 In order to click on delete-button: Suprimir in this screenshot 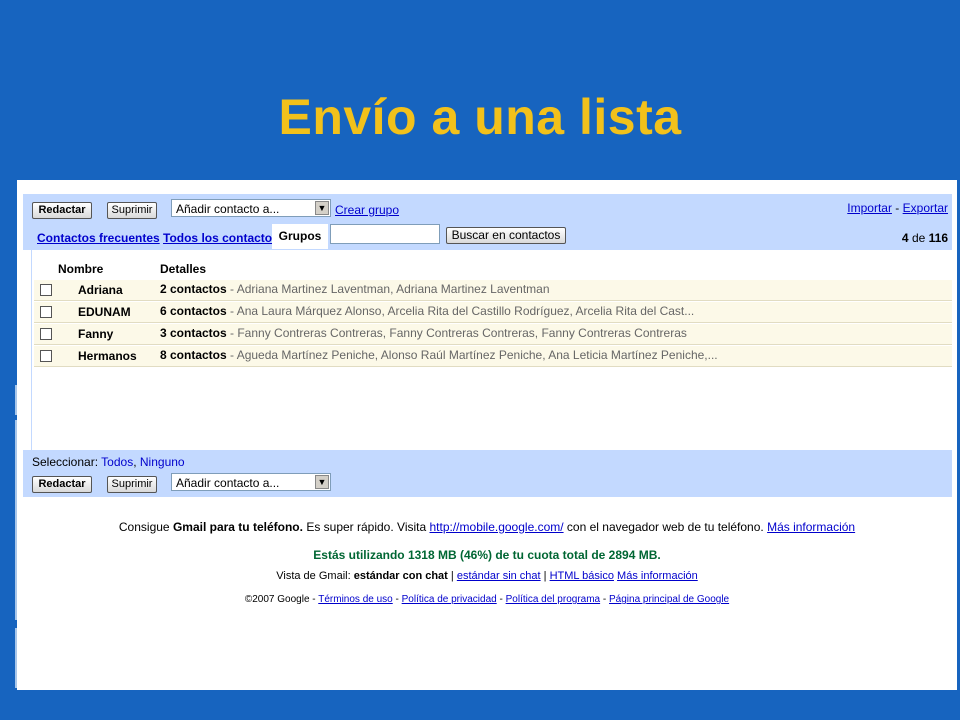, I will do `click(132, 210)`.